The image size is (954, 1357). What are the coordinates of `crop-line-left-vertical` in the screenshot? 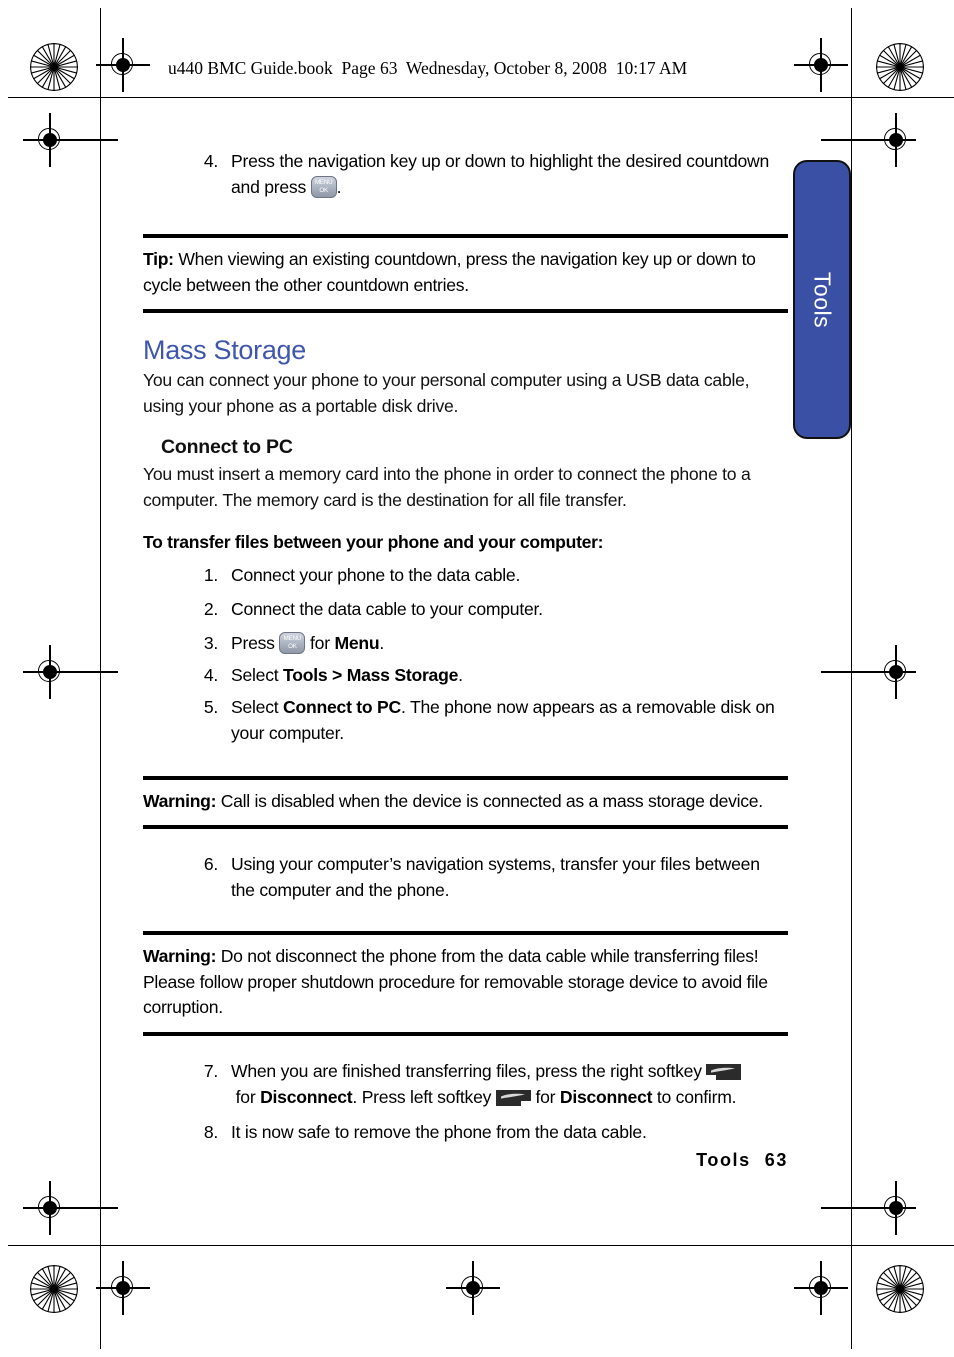 It's located at (101, 678).